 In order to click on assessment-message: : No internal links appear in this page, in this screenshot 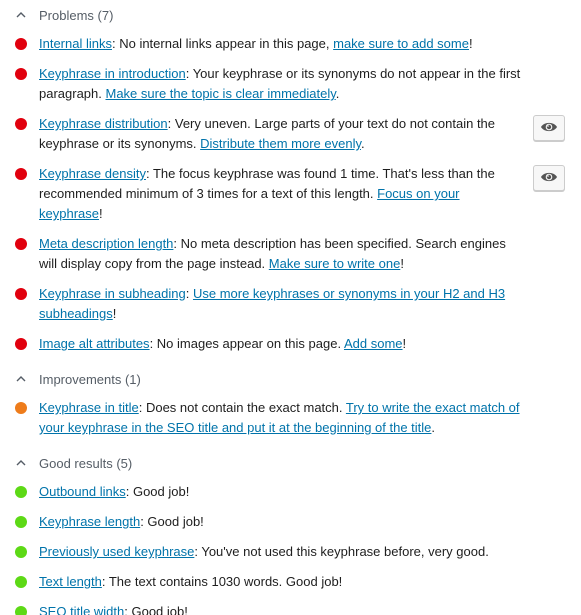, I will do `click(222, 43)`.